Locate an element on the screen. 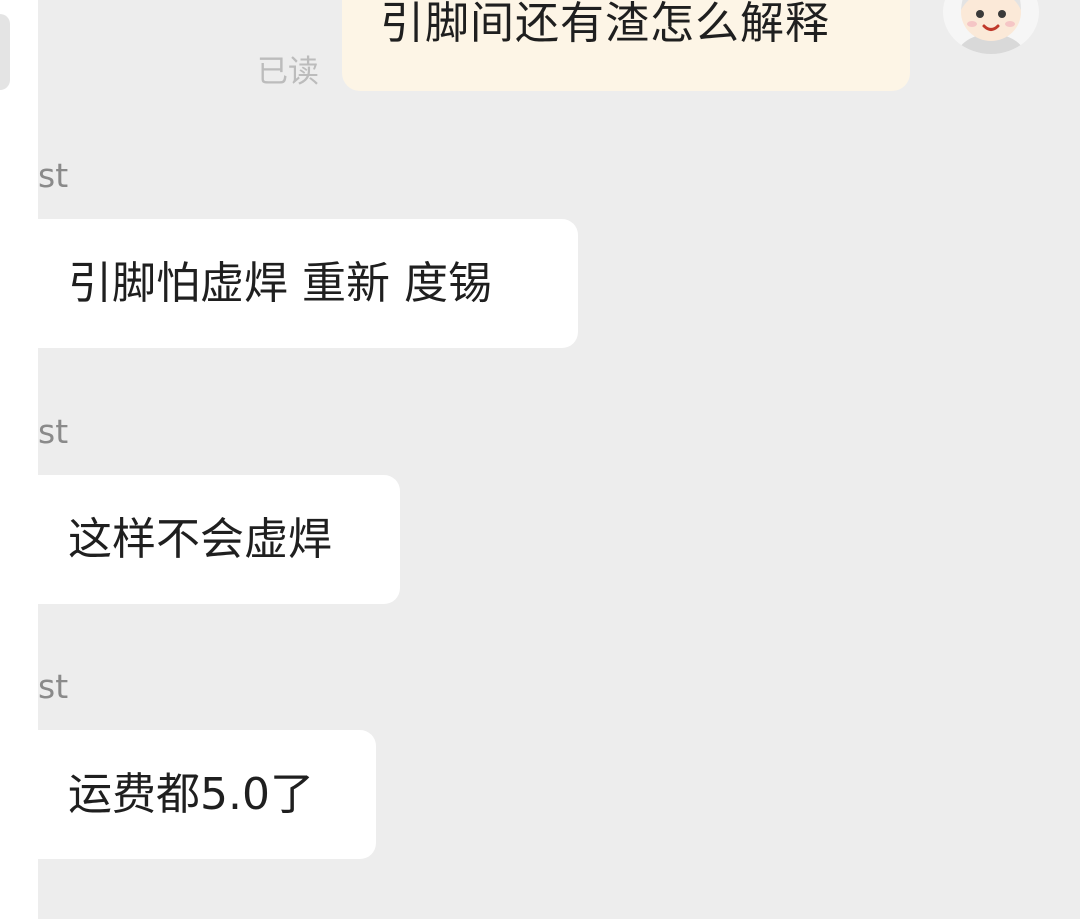  incoming-message-bubble: 引脚怕虚焊 重新 度锡 is located at coordinates (308, 283).